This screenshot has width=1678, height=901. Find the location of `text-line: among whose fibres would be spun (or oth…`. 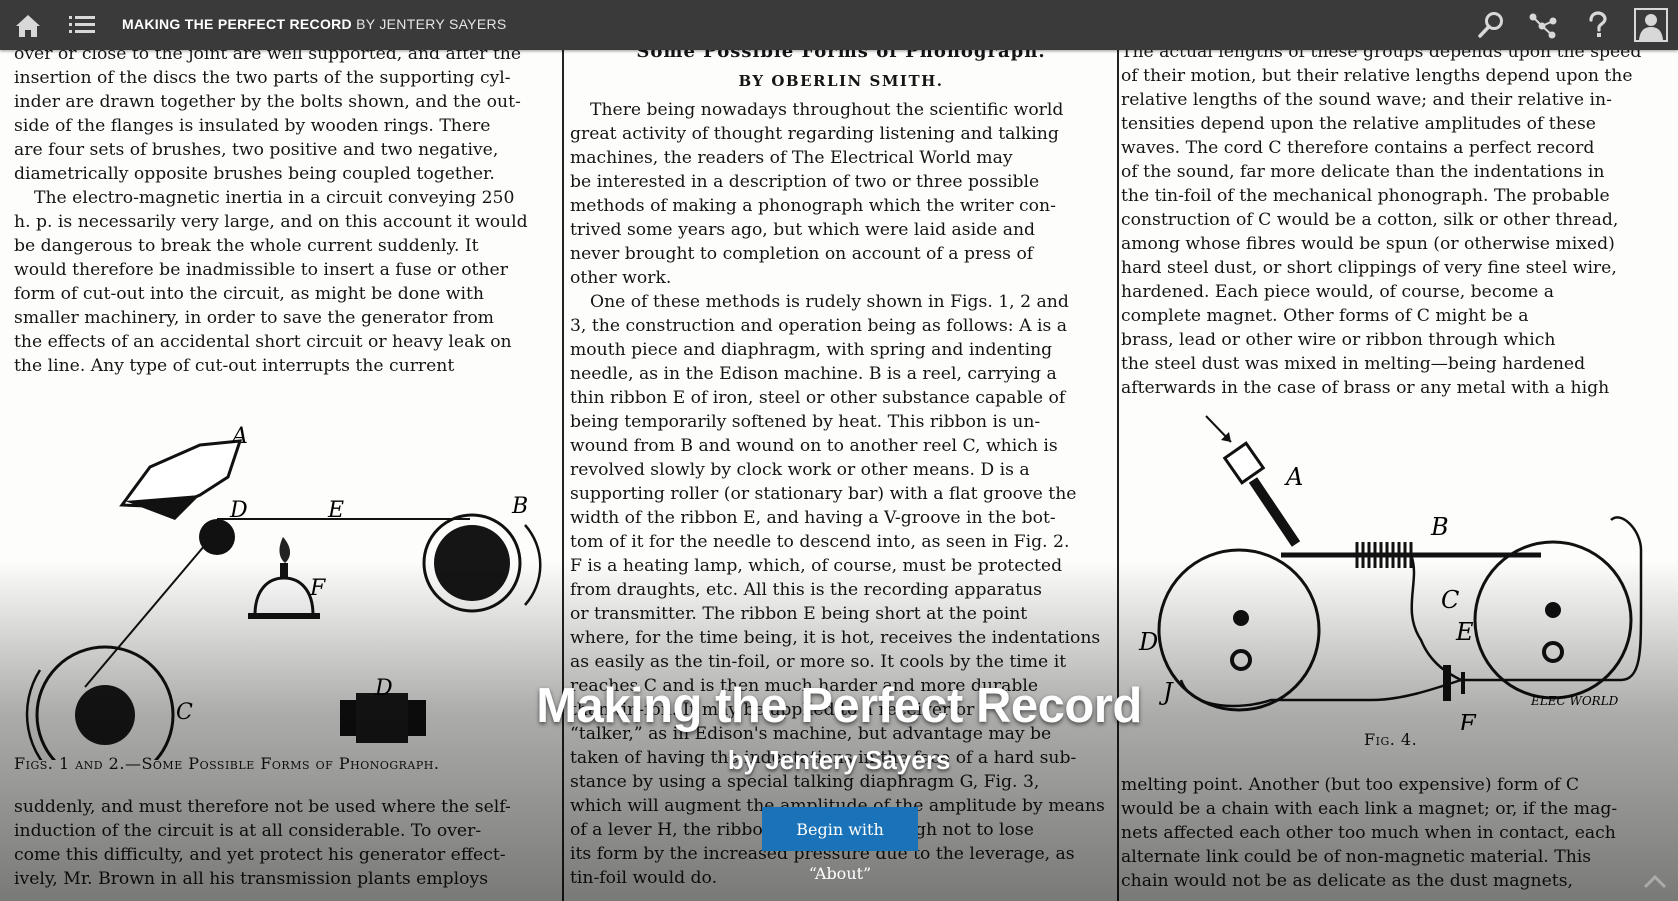

text-line: among whose fibres would be spun (or oth… is located at coordinates (1368, 244).